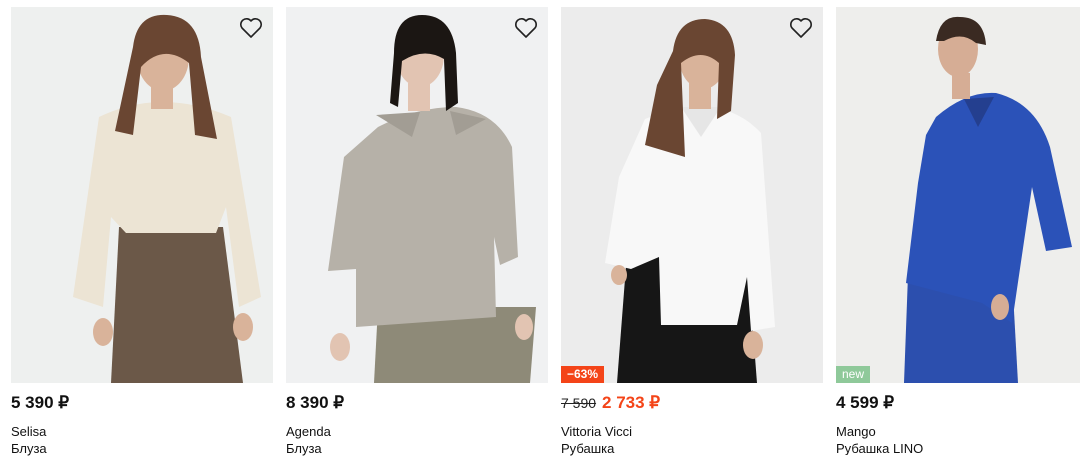 Image resolution: width=1080 pixels, height=456 pixels. Describe the element at coordinates (583, 374) in the screenshot. I see `discount-badge: −63%` at that location.